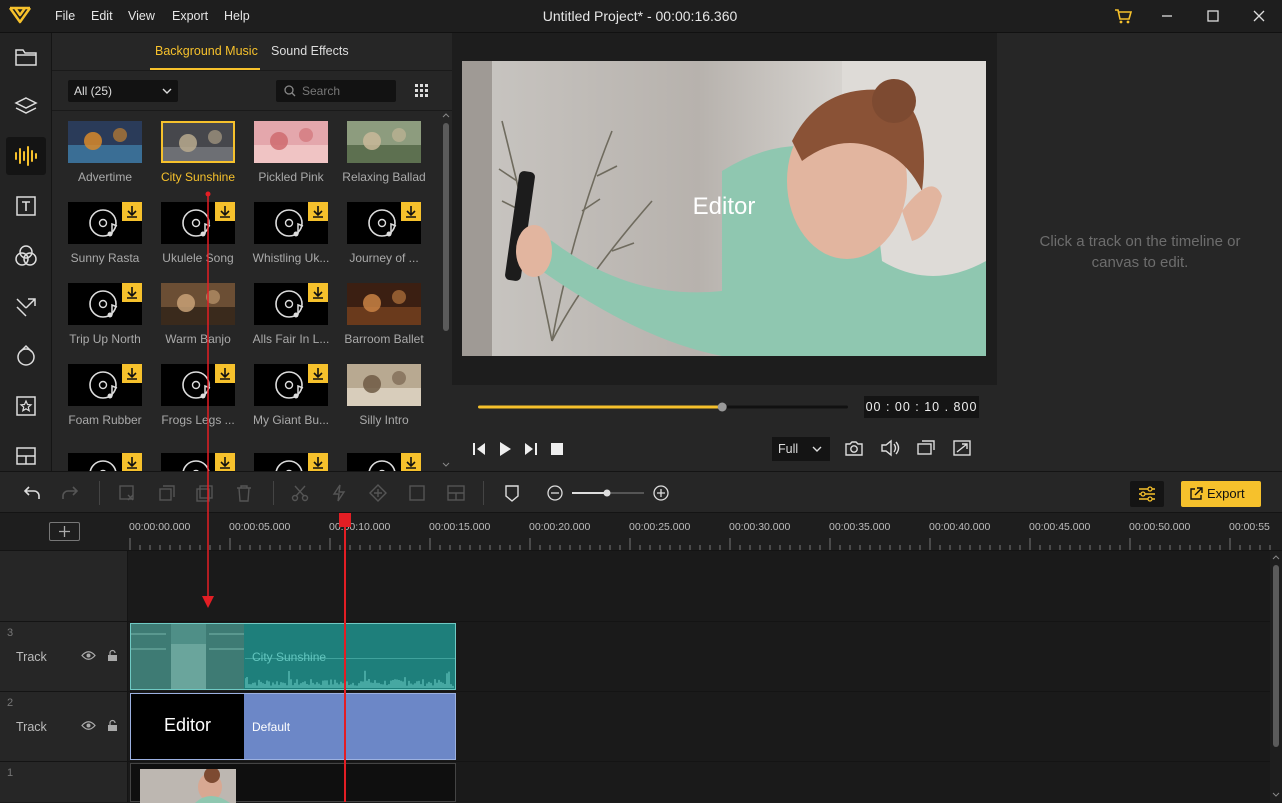 This screenshot has width=1282, height=803. Describe the element at coordinates (336, 91) in the screenshot. I see `search-input: Search` at that location.